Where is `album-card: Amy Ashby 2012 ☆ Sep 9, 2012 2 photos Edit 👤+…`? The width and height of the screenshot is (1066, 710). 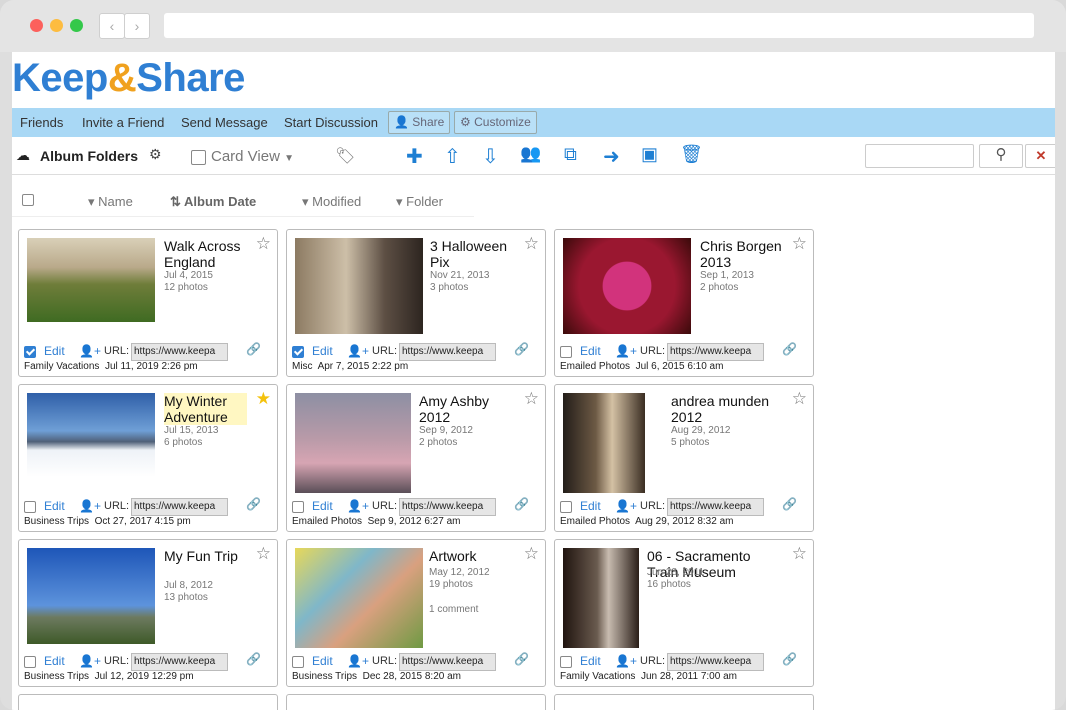 album-card: Amy Ashby 2012 ☆ Sep 9, 2012 2 photos Edit 👤+… is located at coordinates (416, 458).